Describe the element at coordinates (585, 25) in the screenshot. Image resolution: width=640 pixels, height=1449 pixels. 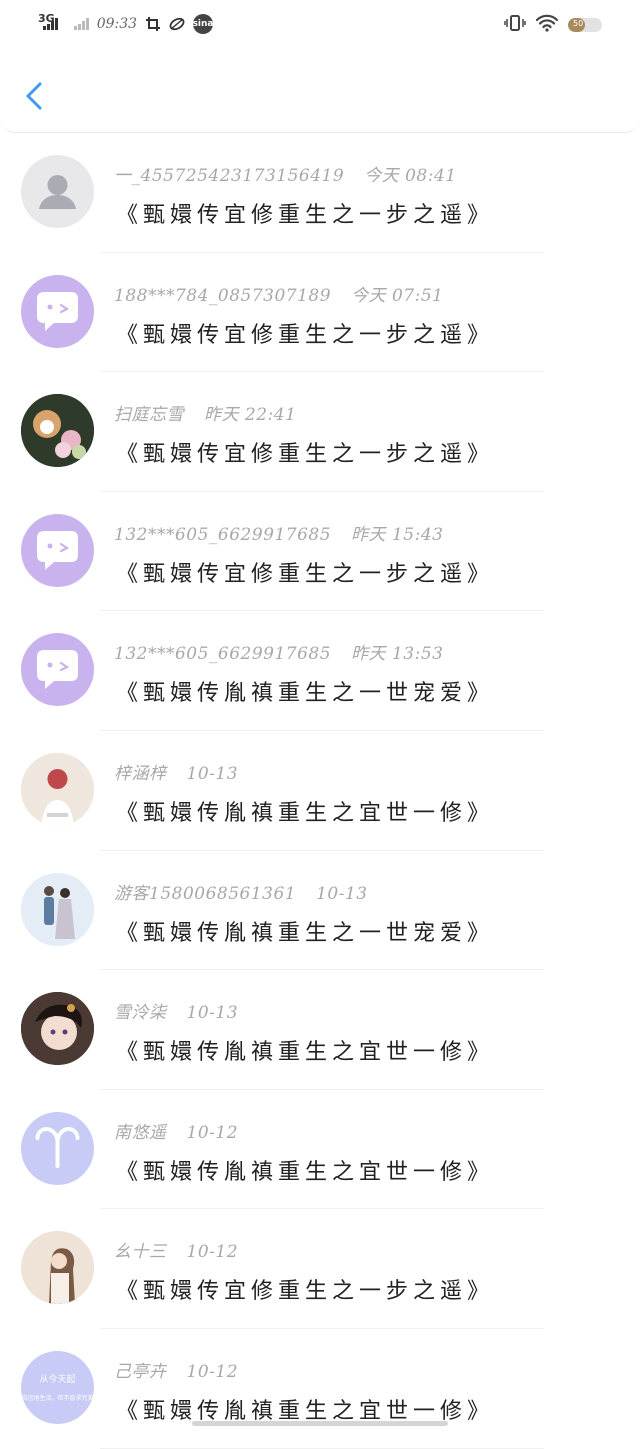
I see `battery-icon: 50` at that location.